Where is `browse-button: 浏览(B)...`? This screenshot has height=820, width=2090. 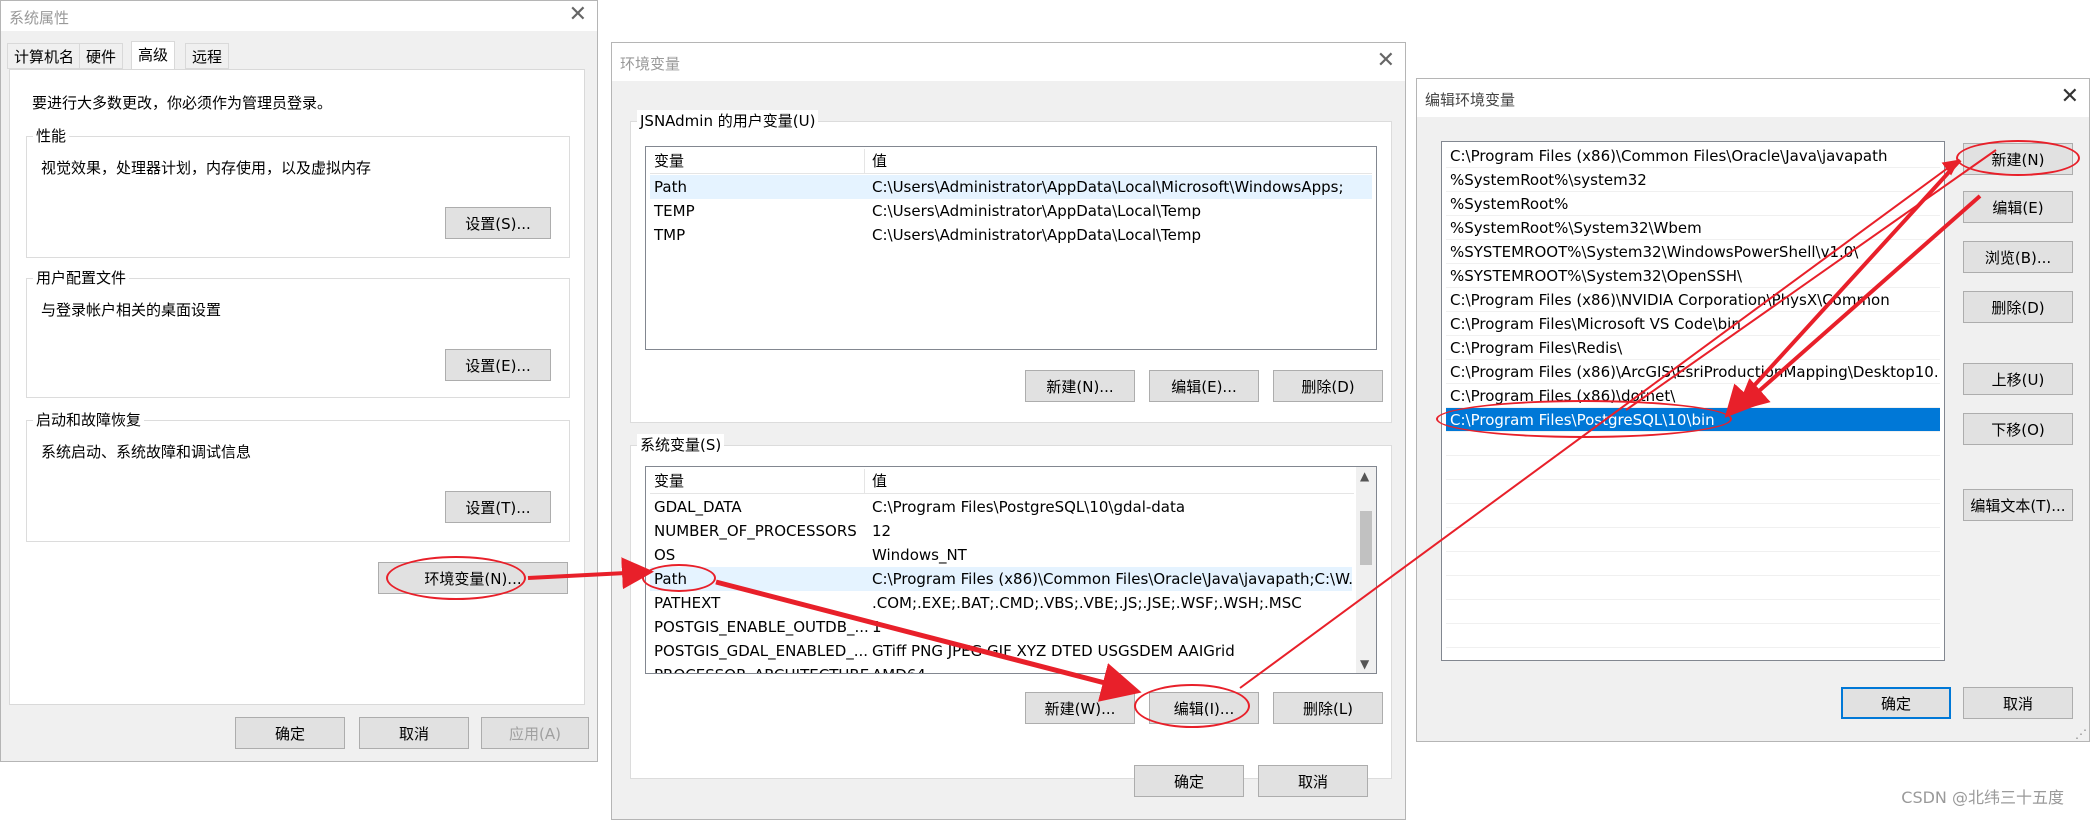 browse-button: 浏览(B)... is located at coordinates (2018, 257).